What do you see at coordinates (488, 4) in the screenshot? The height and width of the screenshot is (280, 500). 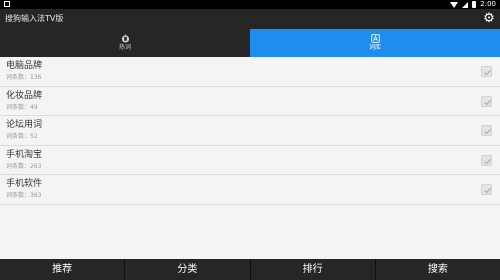 I see `status-time: 2:00` at bounding box center [488, 4].